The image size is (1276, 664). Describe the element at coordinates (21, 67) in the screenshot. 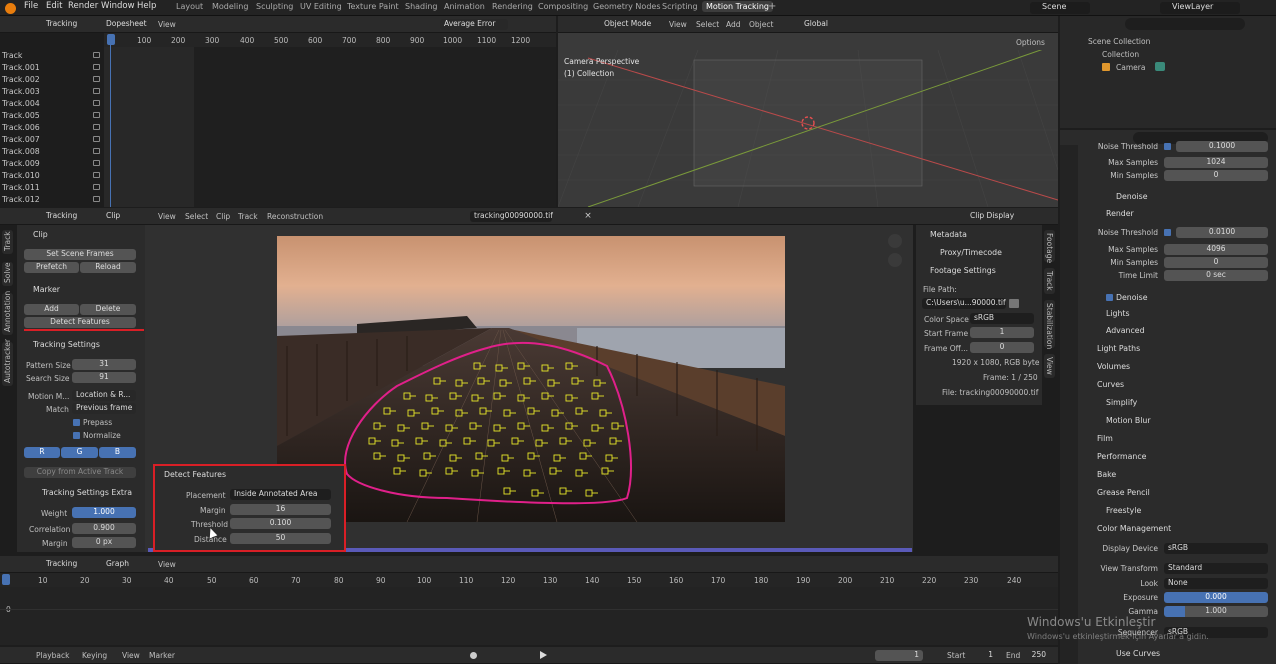

I see `dopesheet-track-name: Track.001` at that location.